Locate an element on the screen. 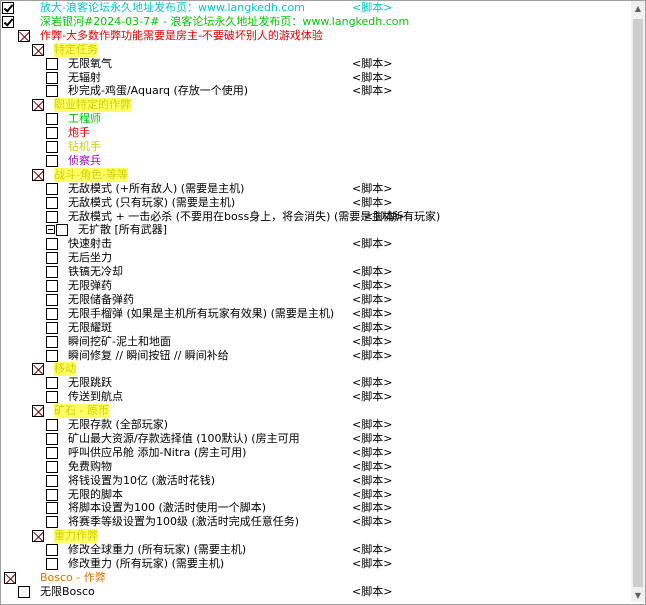 The height and width of the screenshot is (605, 646). table-row: 快速射击 <脚本> is located at coordinates (315, 244).